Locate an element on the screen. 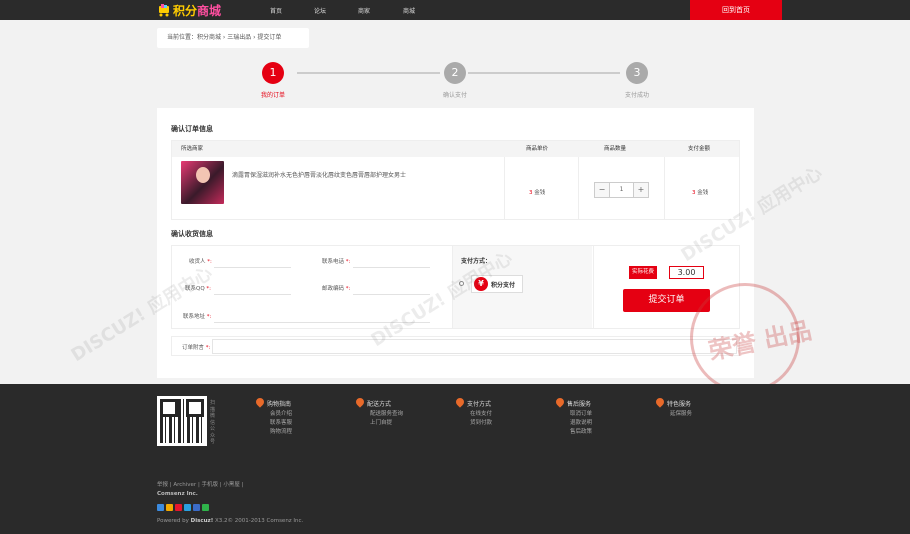  table-header: 所选商家 商品单价 商品数量 支付金额 is located at coordinates (455, 149).